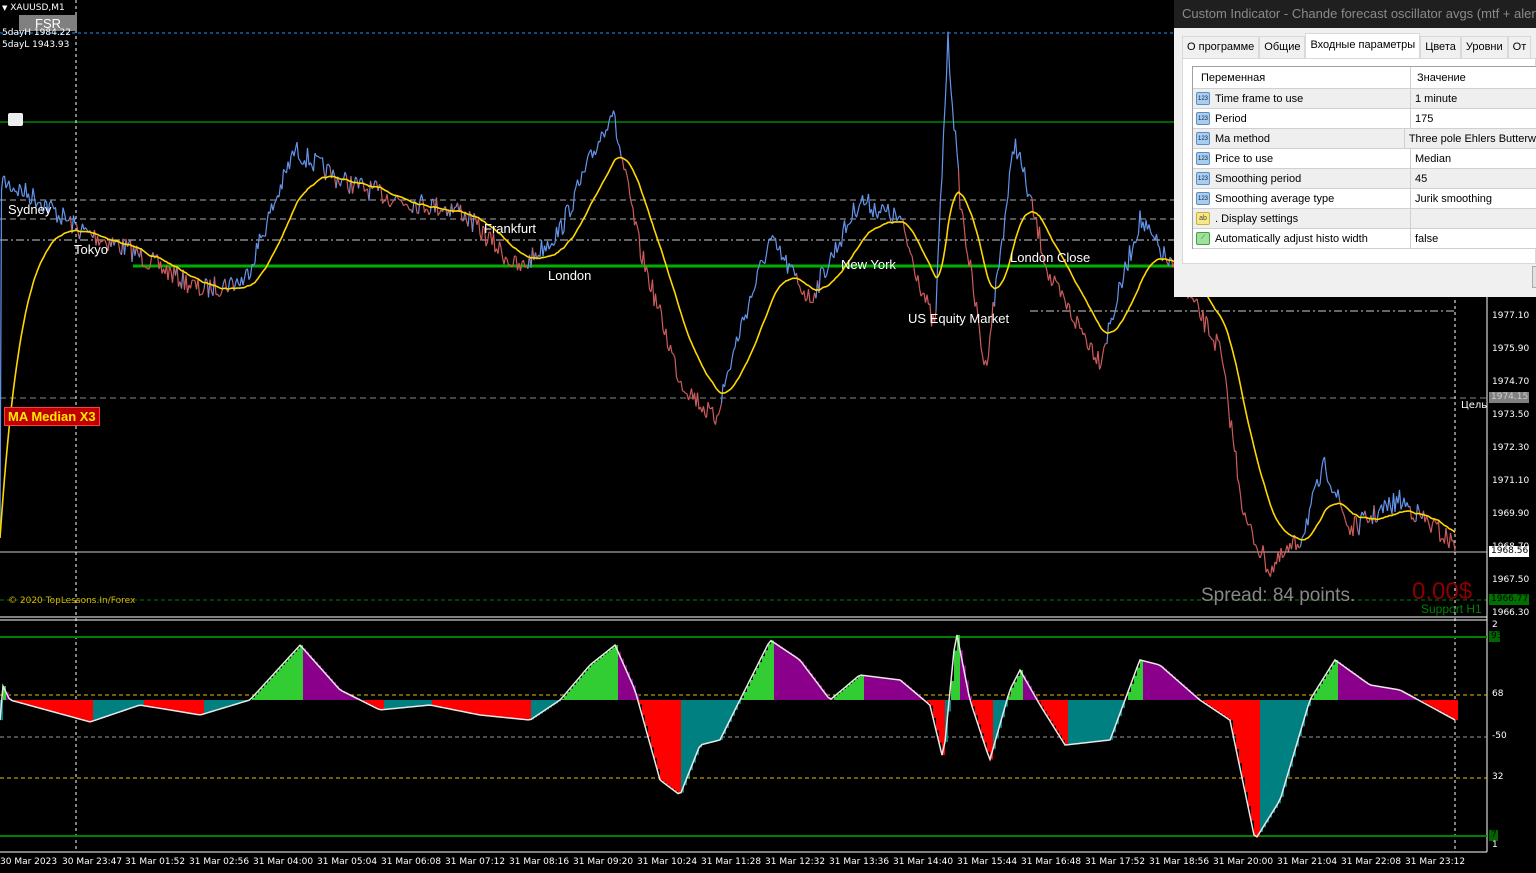  What do you see at coordinates (1364, 139) in the screenshot?
I see `parameter-row: 123 Ma method Three pole Ehlers Butterw` at bounding box center [1364, 139].